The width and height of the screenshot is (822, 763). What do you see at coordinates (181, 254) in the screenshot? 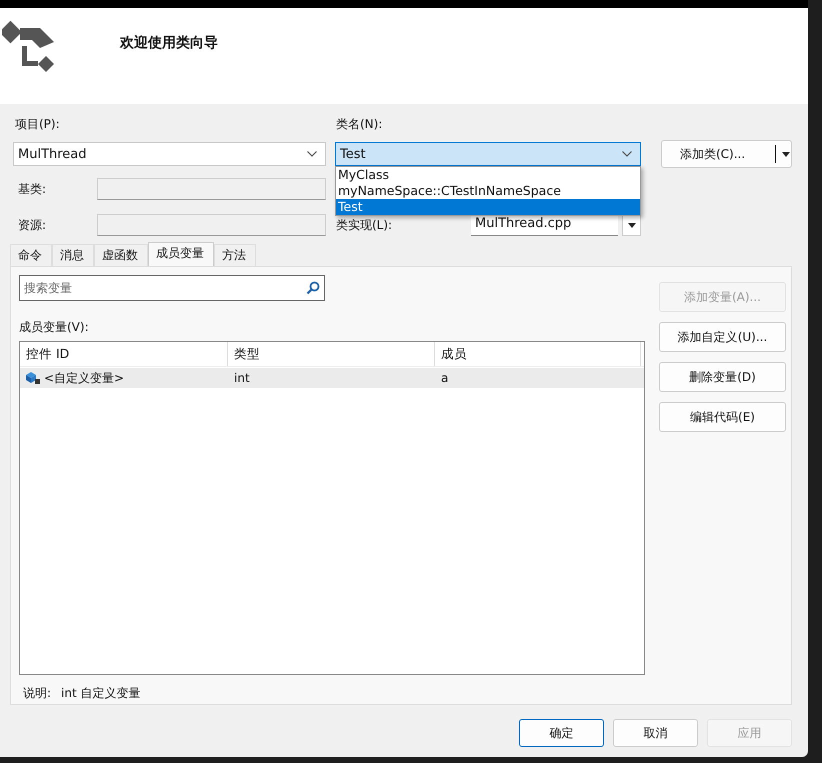
I see `tab: 成员变量` at bounding box center [181, 254].